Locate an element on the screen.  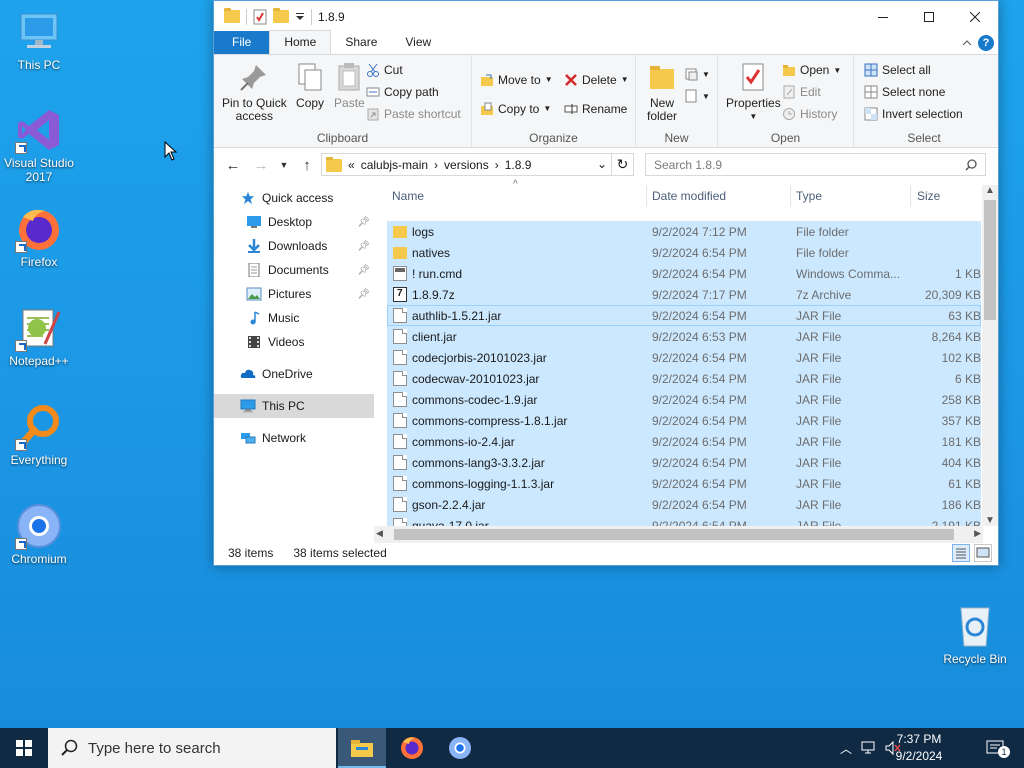
desktop-icon-everything: Everything is located at coordinates (39, 435).